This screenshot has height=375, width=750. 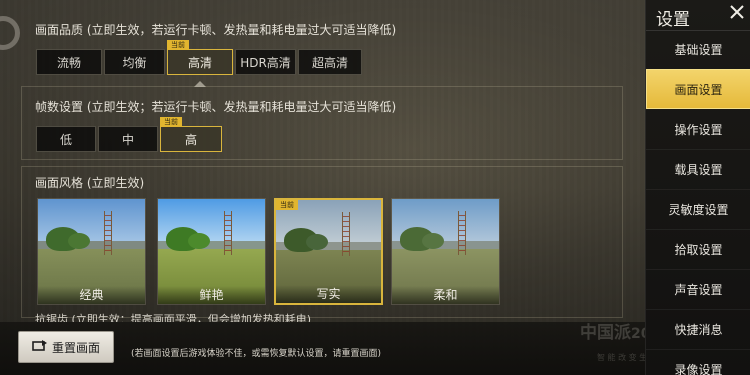 I want to click on sidebar-item-quick-chat: 快捷消息, so click(x=698, y=330).